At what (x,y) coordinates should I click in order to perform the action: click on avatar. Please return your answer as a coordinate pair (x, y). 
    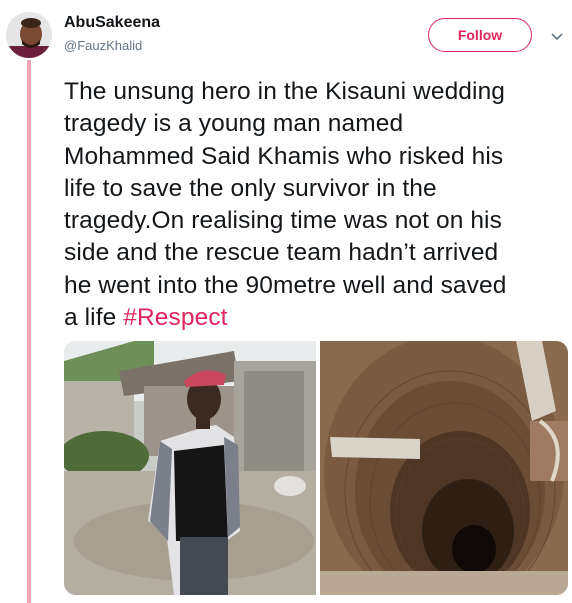
    Looking at the image, I should click on (29, 35).